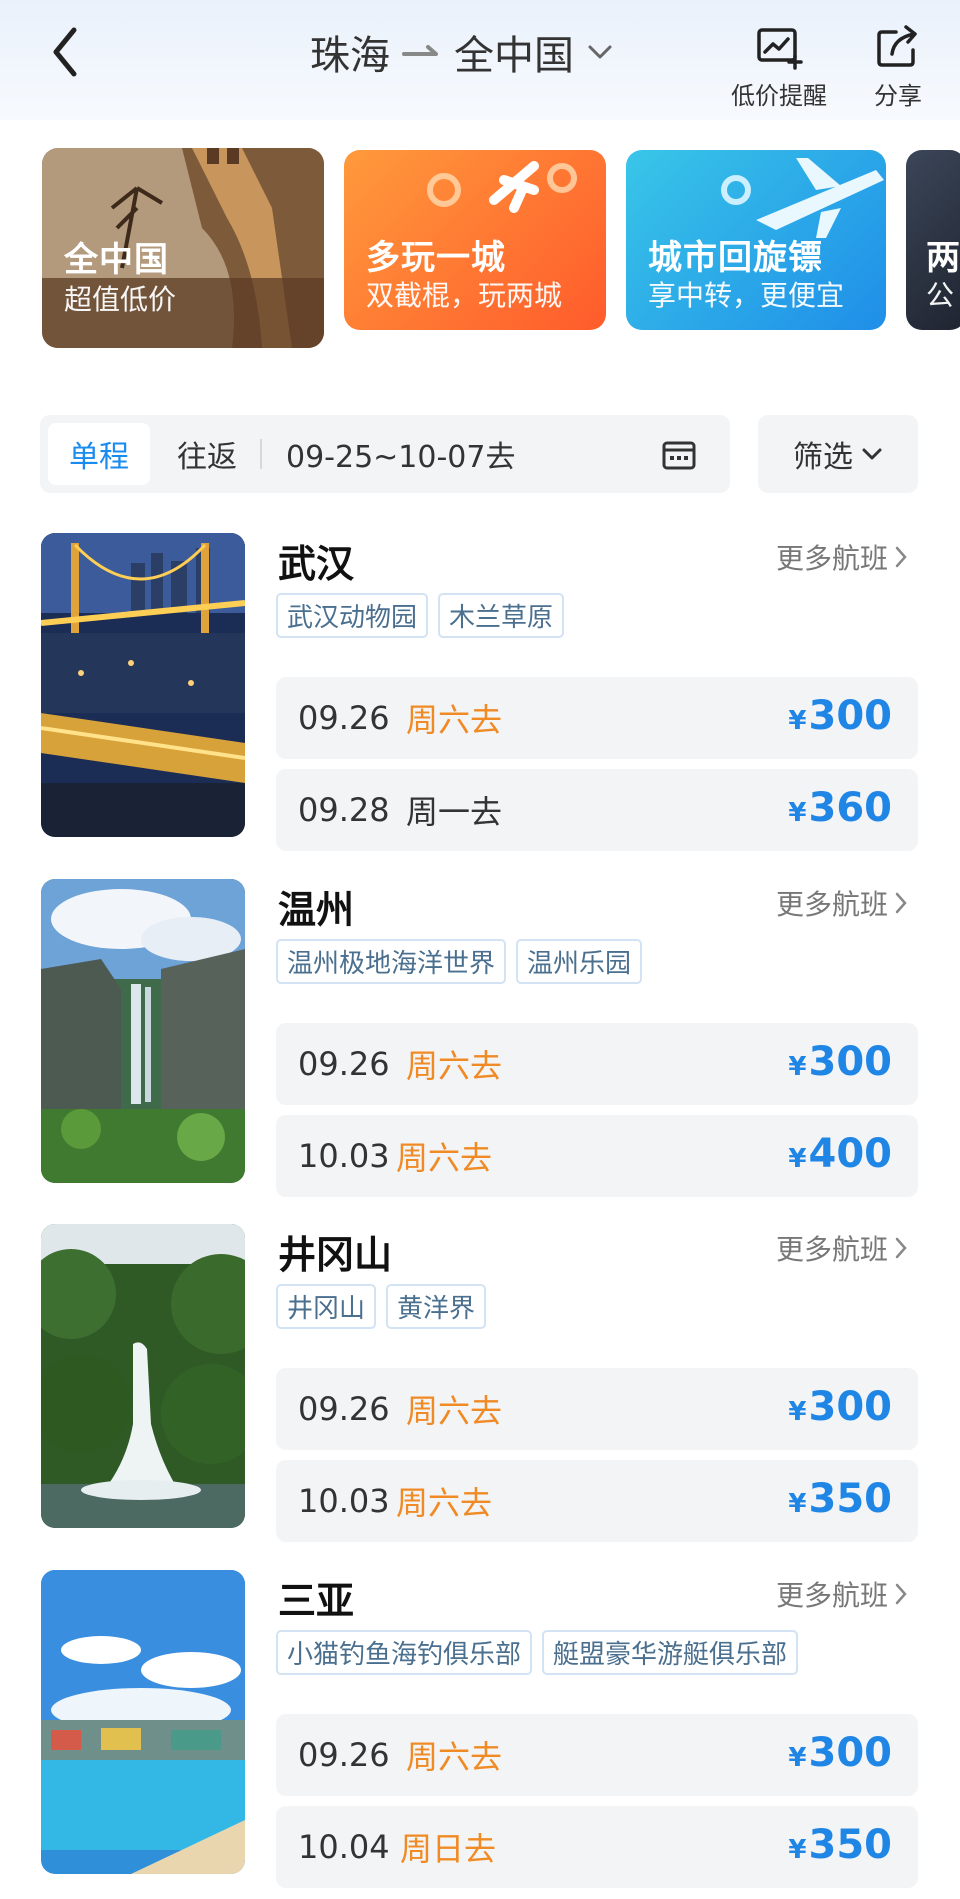 The image size is (960, 1899). What do you see at coordinates (381, 1306) in the screenshot?
I see `tag-list: 井冈山 黄洋界` at bounding box center [381, 1306].